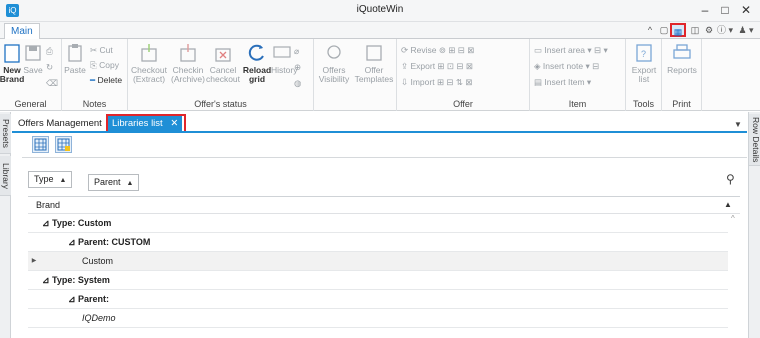  What do you see at coordinates (379, 132) in the screenshot?
I see `tab-underline` at bounding box center [379, 132].